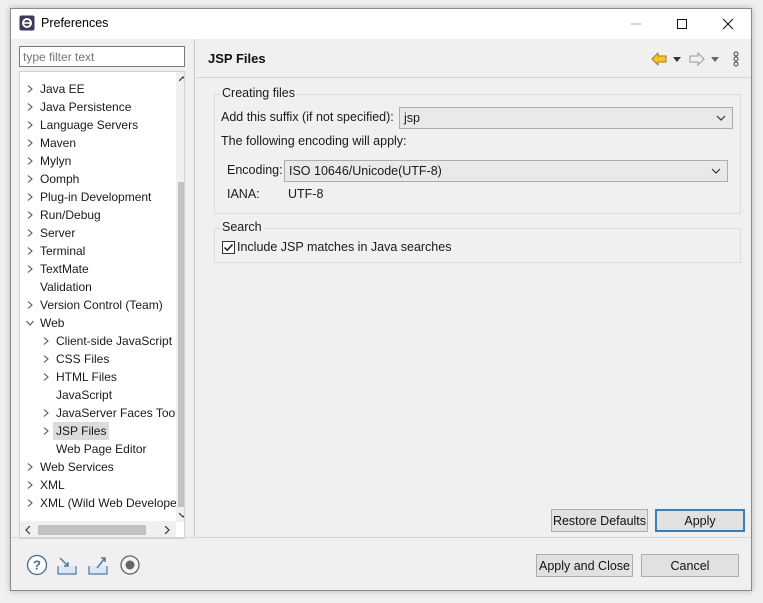 The image size is (763, 603). I want to click on include-jsp-label: Include JSP matches in Java searches, so click(344, 247).